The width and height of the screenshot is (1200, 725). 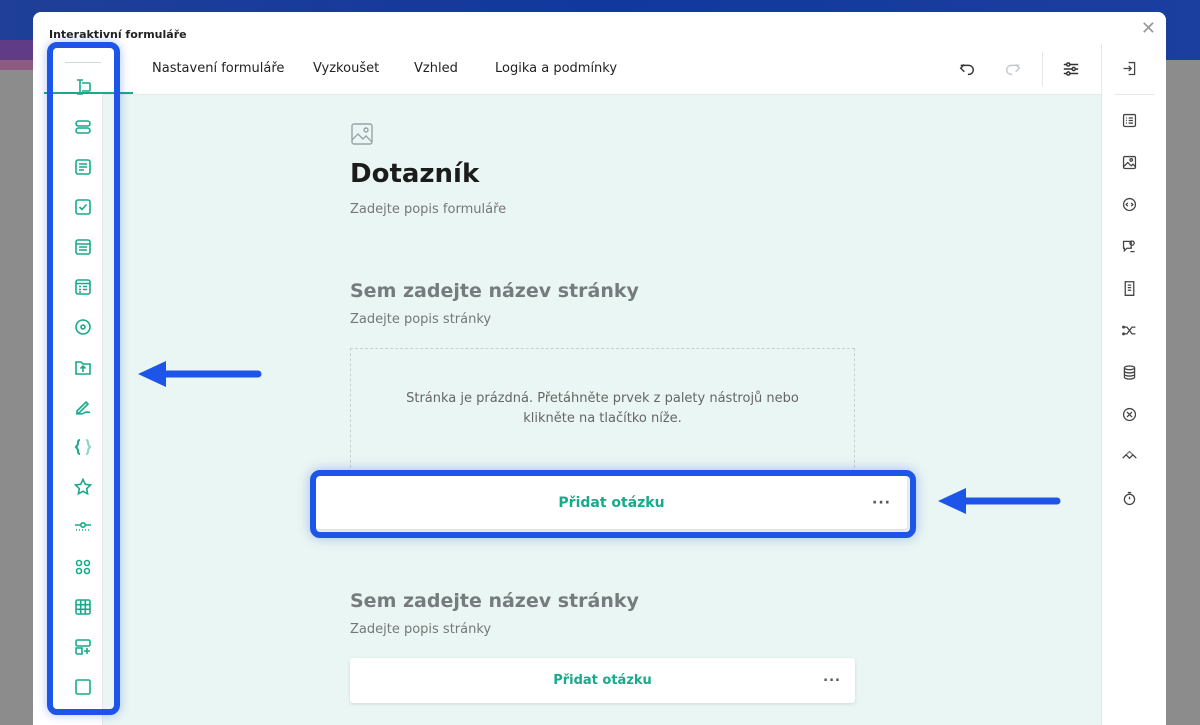 I want to click on timer-icon, so click(x=1129, y=498).